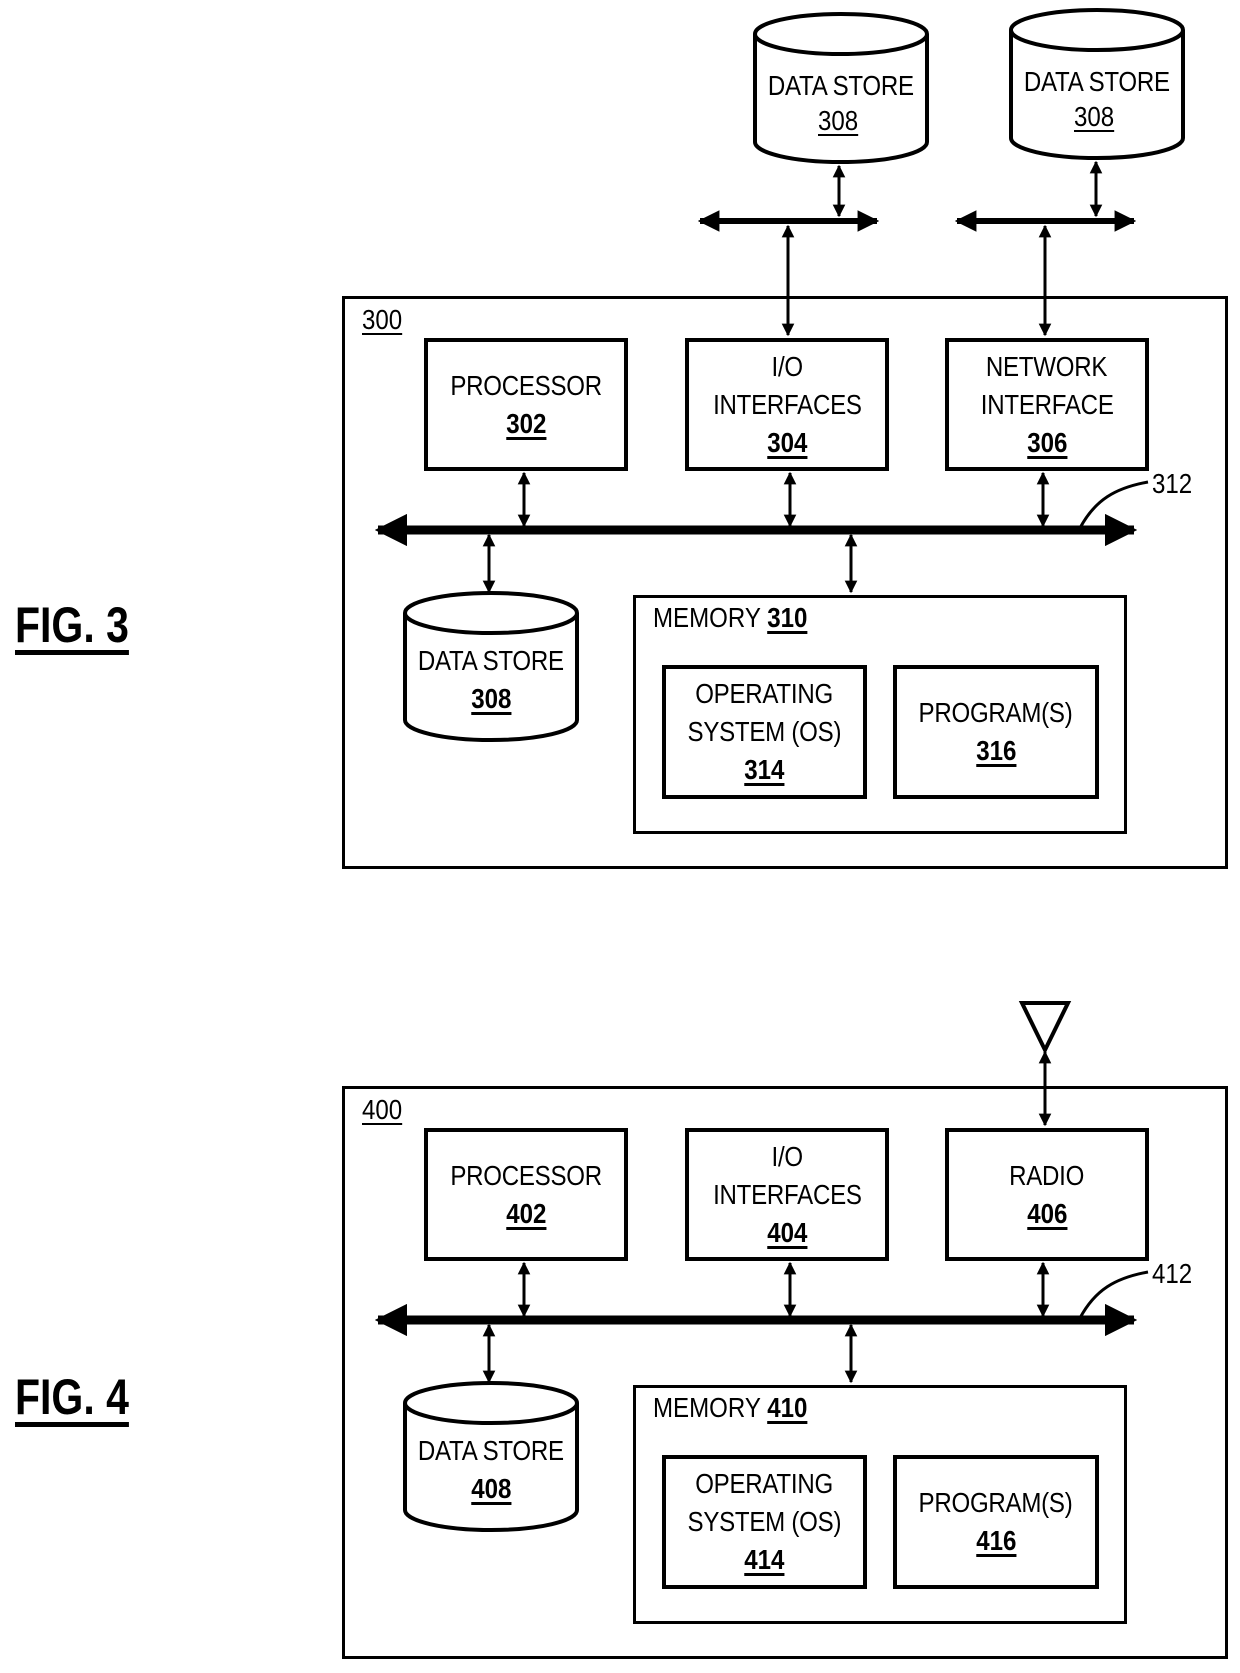 This screenshot has width=1240, height=1673. I want to click on antenna-icon, so click(1045, 1028).